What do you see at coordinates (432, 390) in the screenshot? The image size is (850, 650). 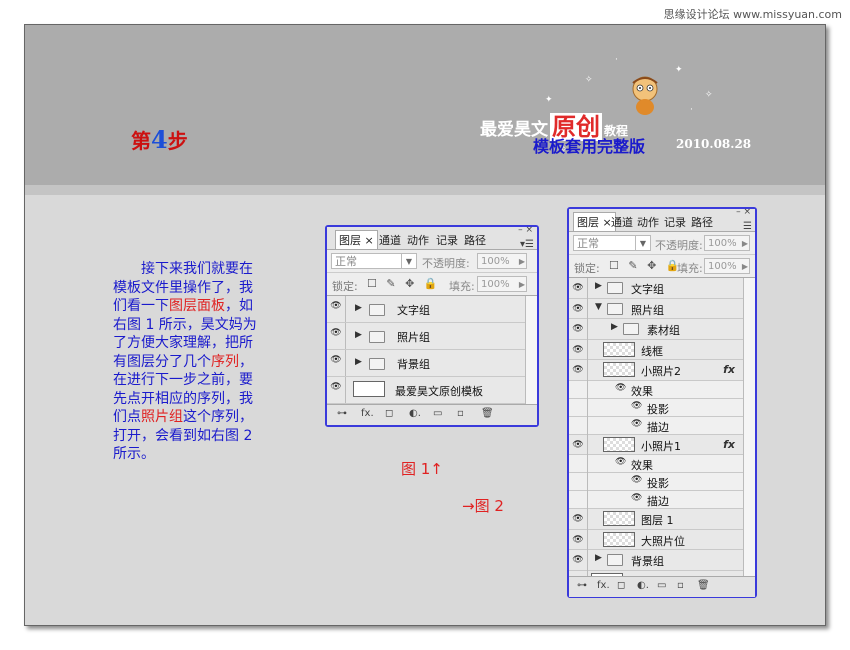 I see `layer-row: 👁 最爱昊文原创模板` at bounding box center [432, 390].